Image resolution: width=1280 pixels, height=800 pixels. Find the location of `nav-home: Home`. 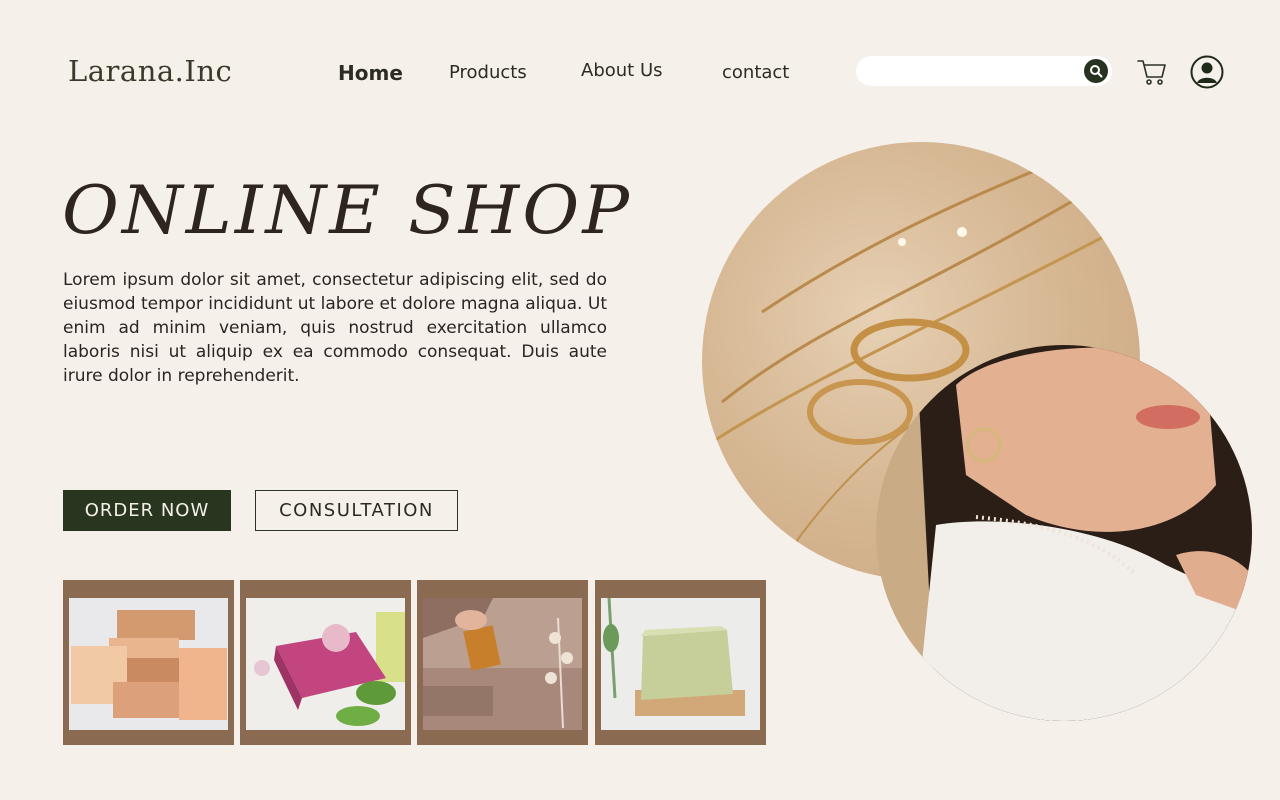

nav-home: Home is located at coordinates (370, 73).